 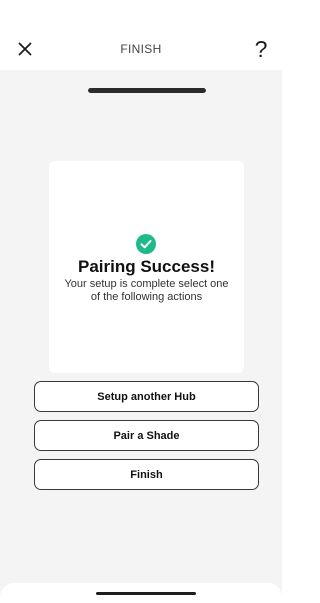 I want to click on pair-a-shade-button: Pair a Shade, so click(x=146, y=435).